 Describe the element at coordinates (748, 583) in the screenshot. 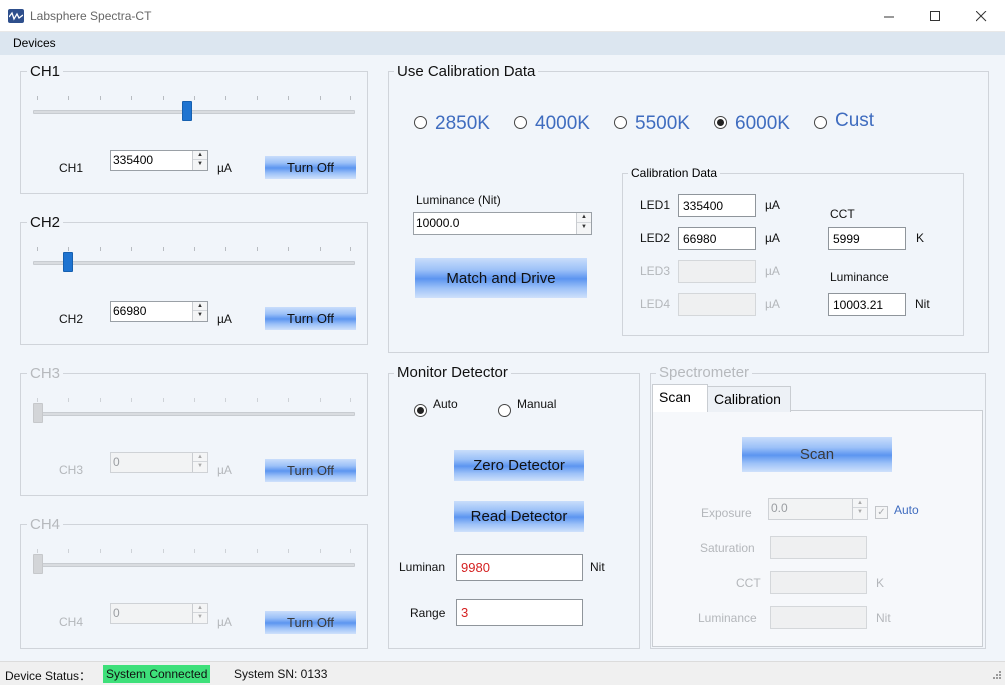

I see `spec-cct-label: CCT` at that location.